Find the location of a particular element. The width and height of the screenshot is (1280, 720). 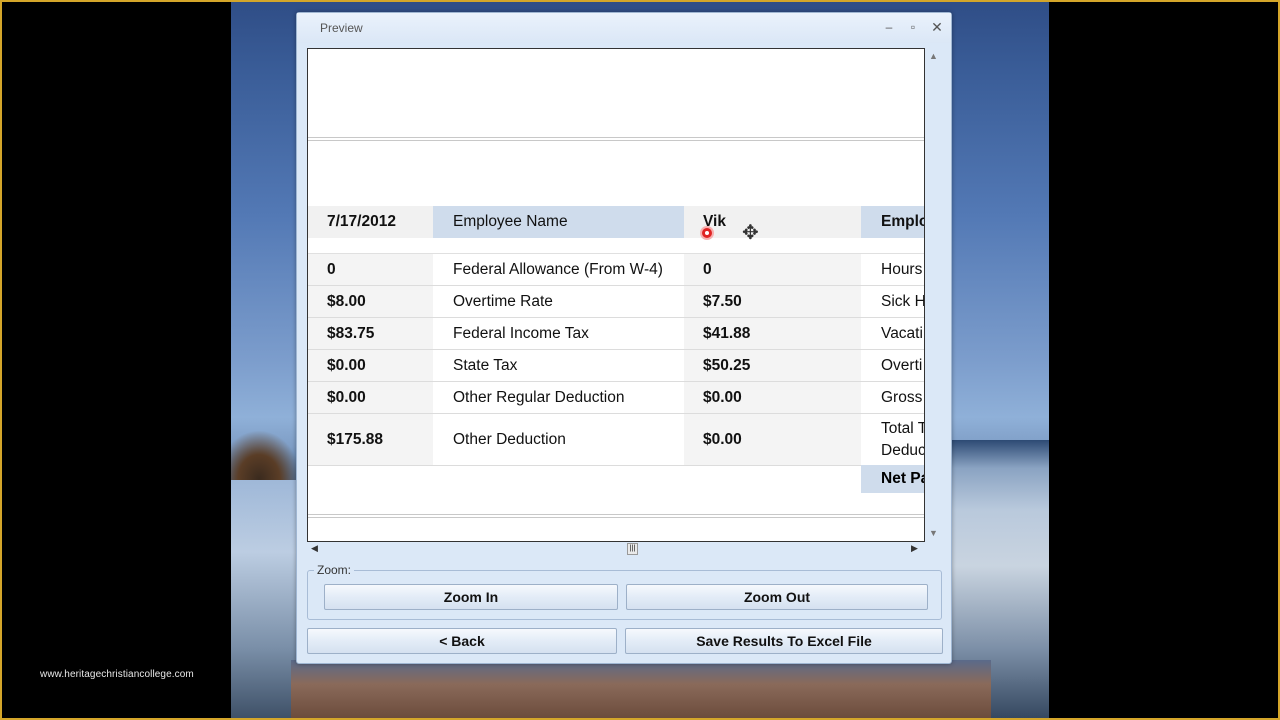

zoom-in-button: Zoom In is located at coordinates (471, 597).